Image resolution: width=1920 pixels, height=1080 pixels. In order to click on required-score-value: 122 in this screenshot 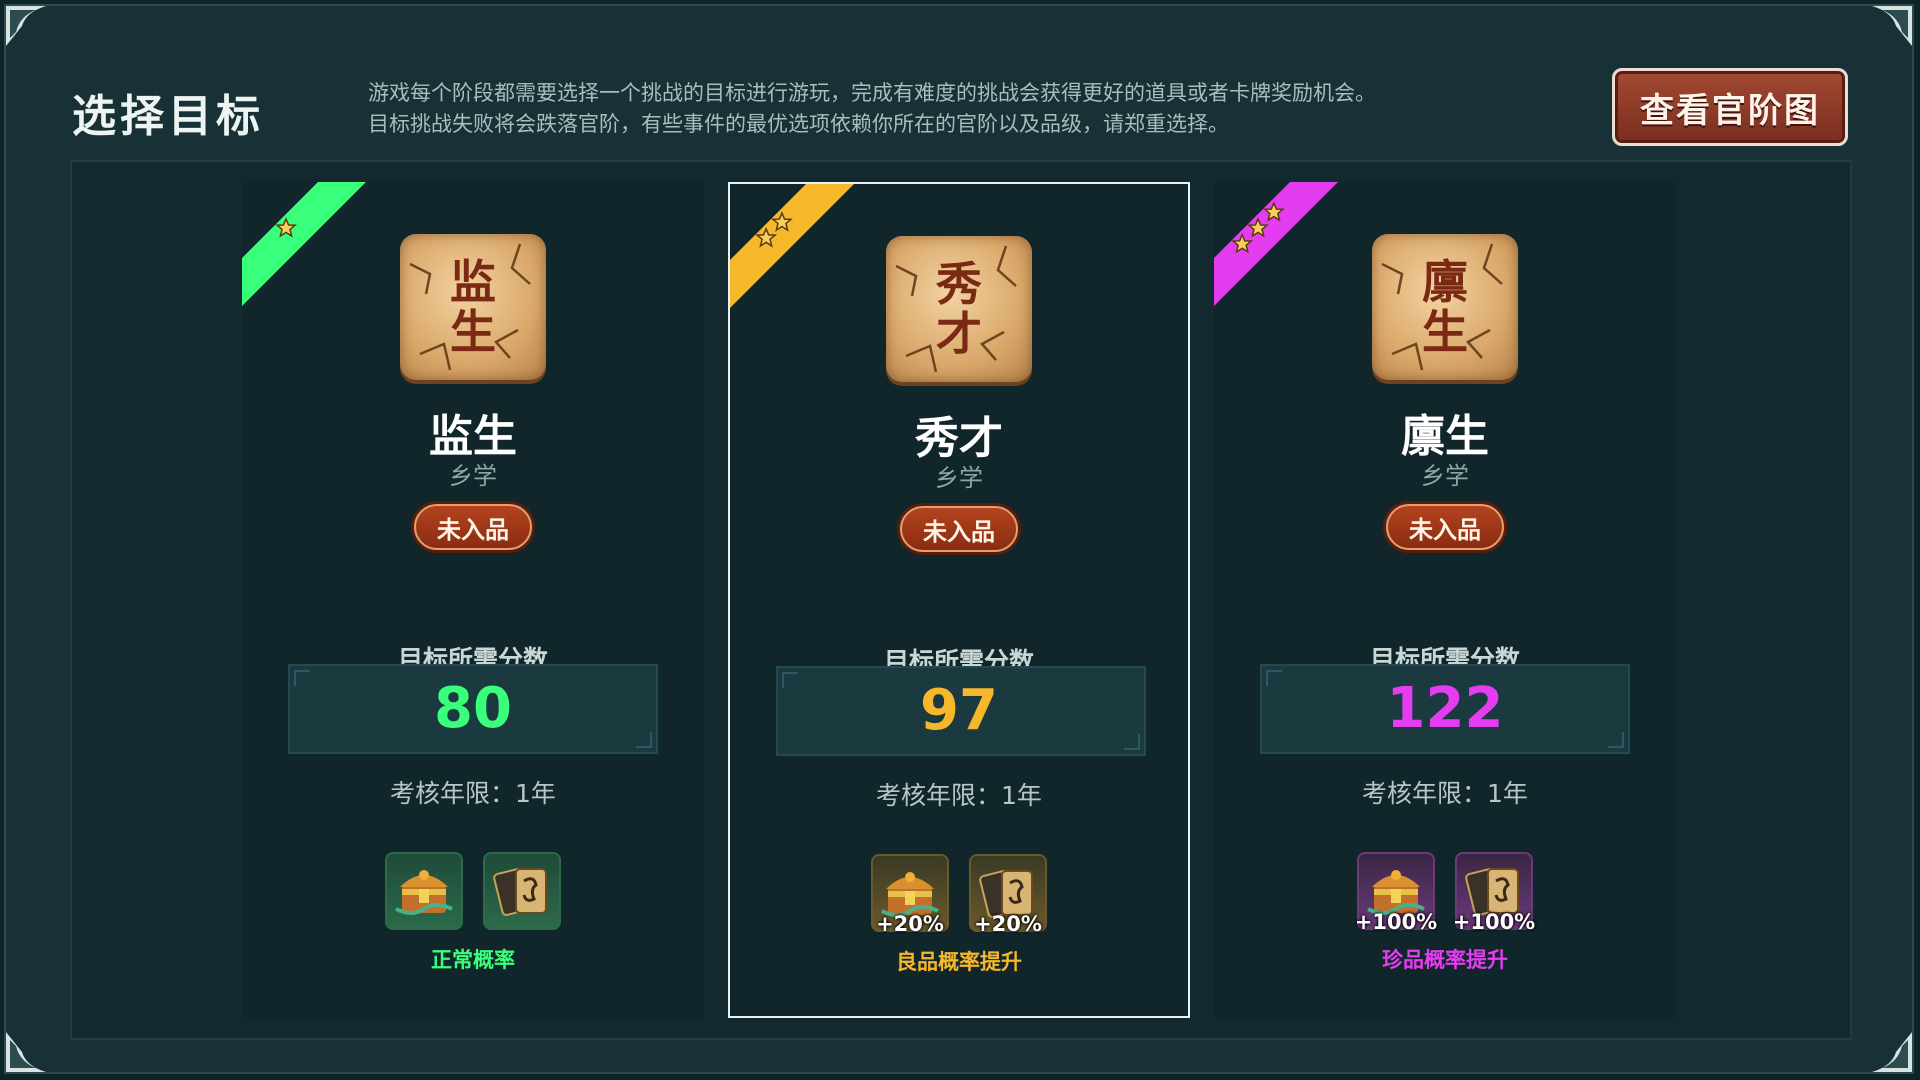, I will do `click(1445, 708)`.